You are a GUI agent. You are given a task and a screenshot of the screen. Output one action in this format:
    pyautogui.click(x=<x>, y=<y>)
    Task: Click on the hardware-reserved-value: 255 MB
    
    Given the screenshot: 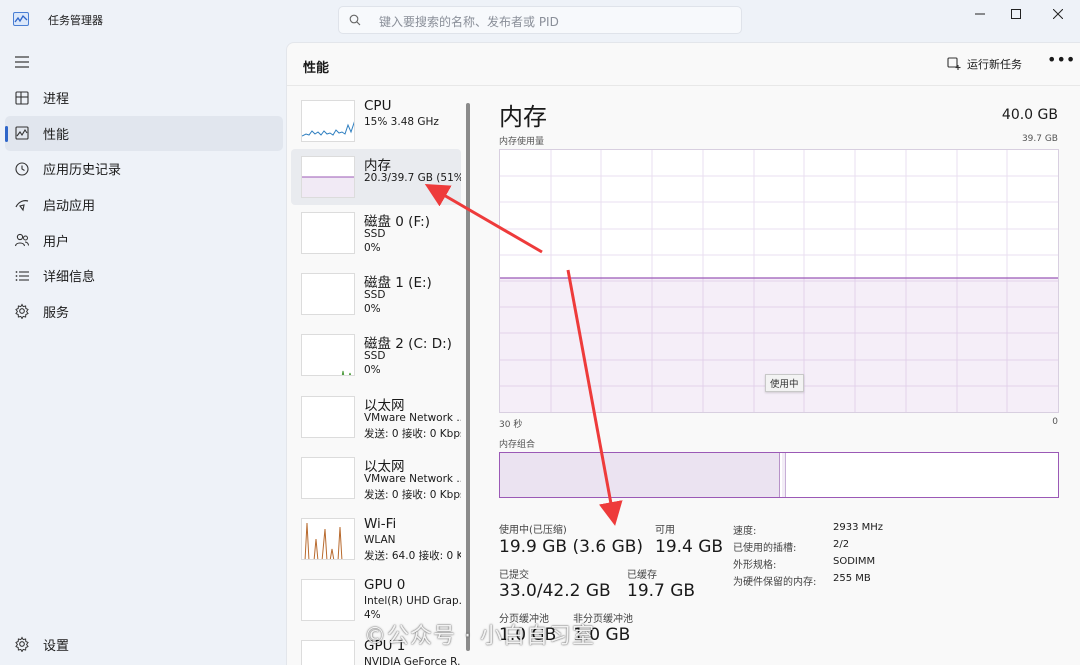 What is the action you would take?
    pyautogui.click(x=852, y=578)
    